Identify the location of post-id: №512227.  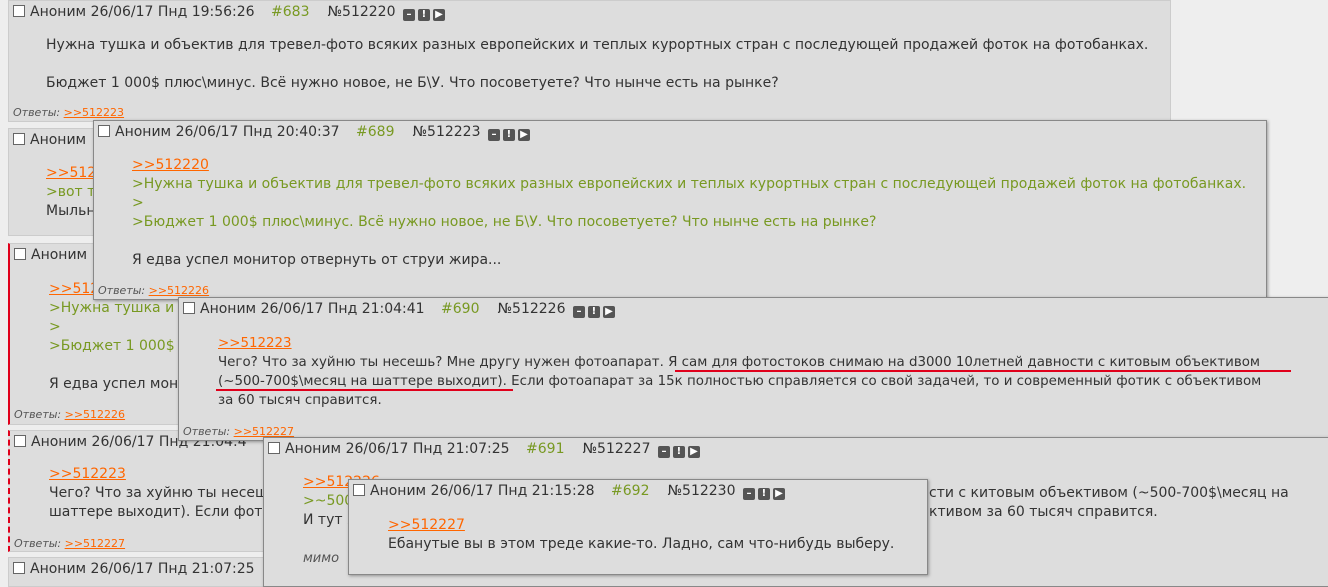
(616, 449).